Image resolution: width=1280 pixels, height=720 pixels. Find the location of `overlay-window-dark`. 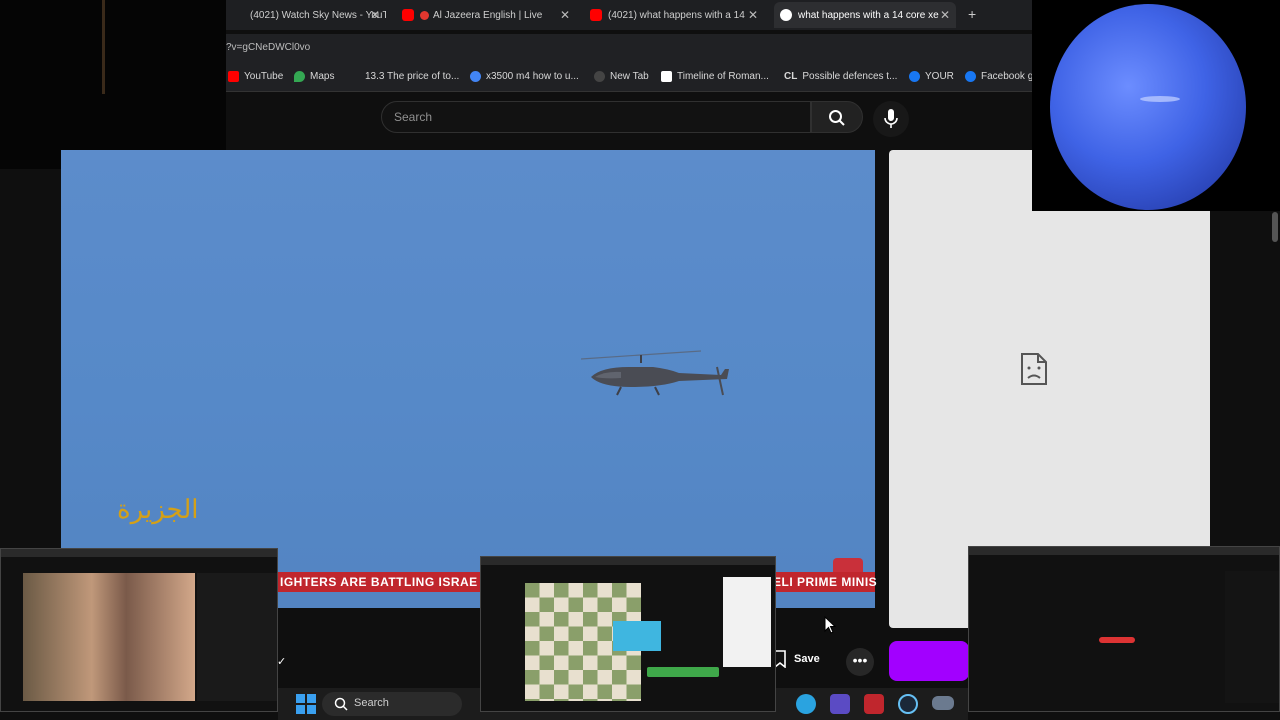

overlay-window-dark is located at coordinates (113, 84).